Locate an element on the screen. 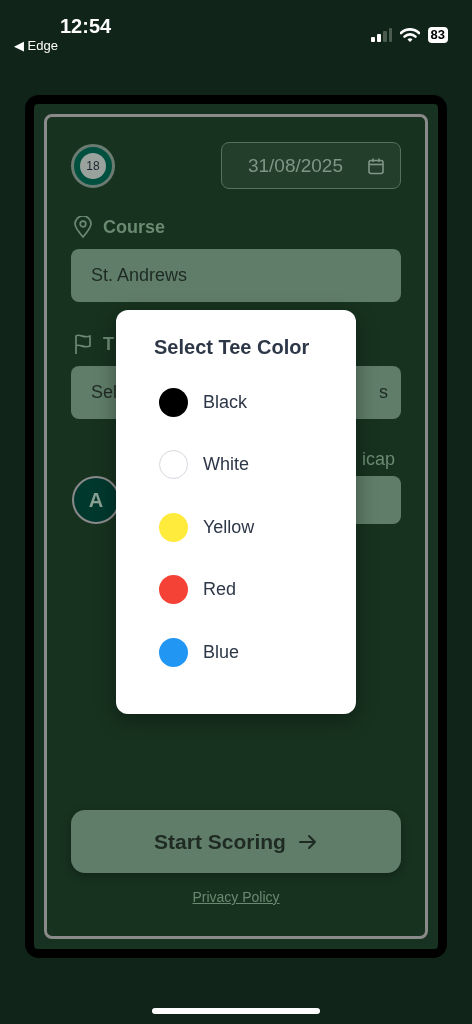  tee-color-option: Red is located at coordinates (257, 589).